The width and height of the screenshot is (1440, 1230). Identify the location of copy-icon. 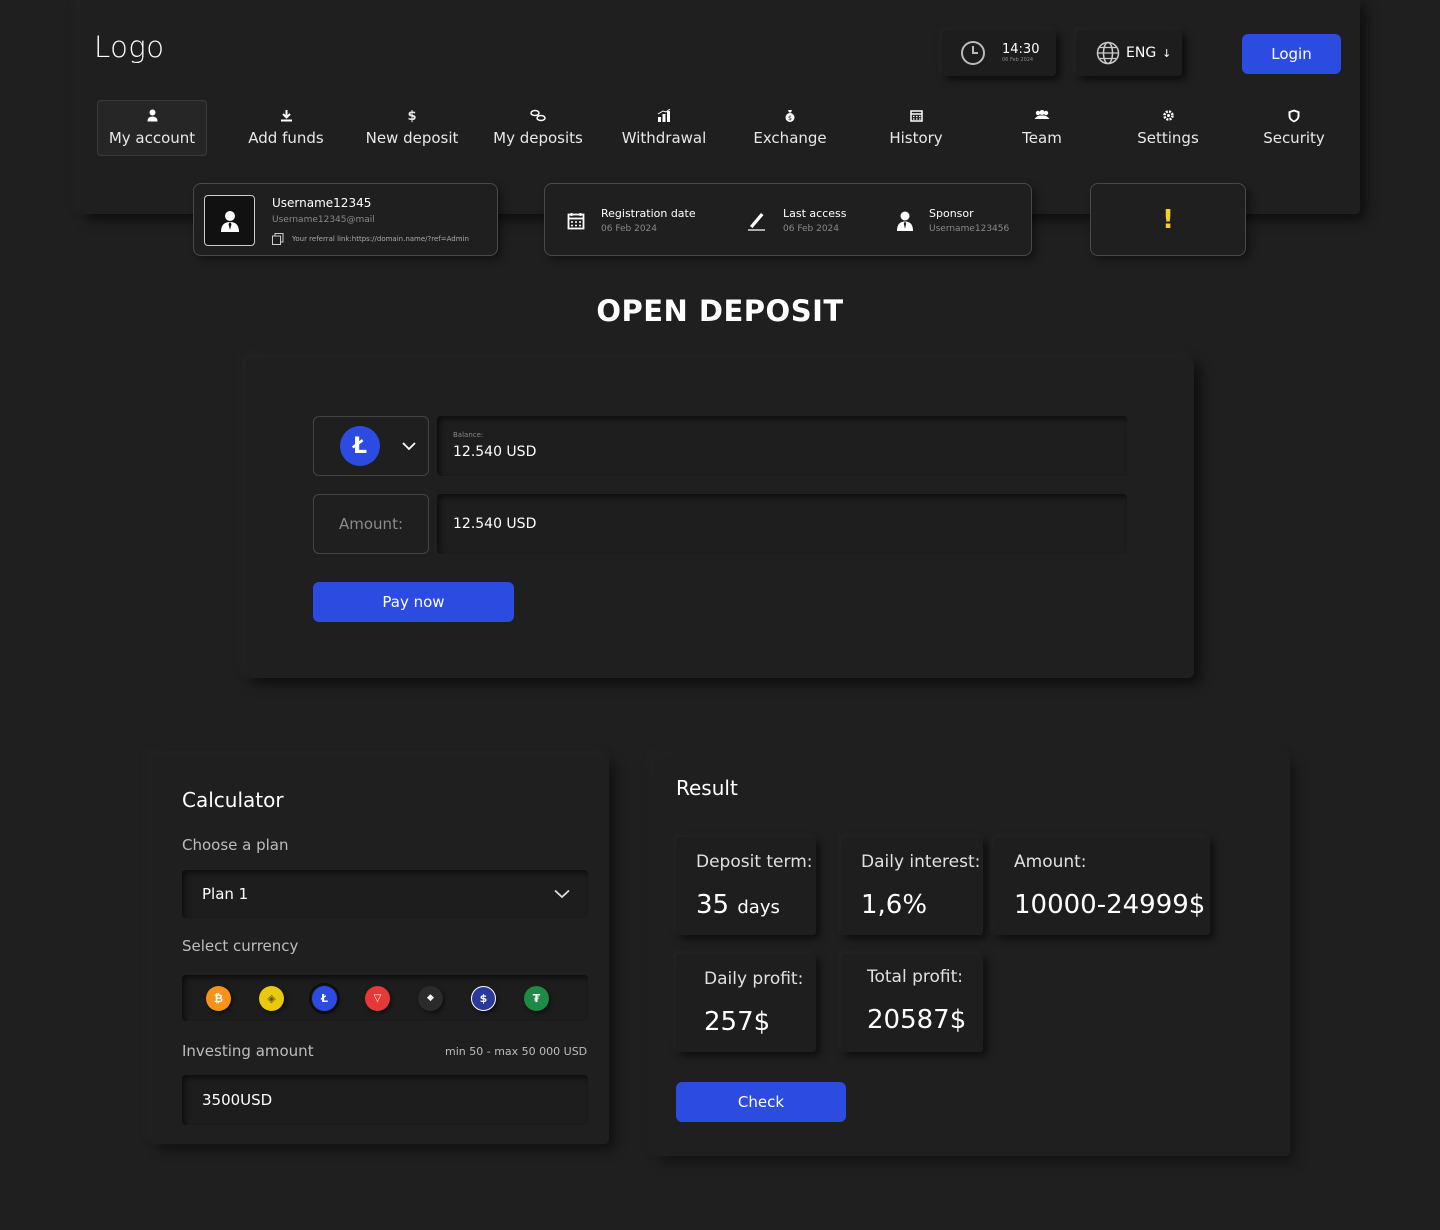
(278, 239).